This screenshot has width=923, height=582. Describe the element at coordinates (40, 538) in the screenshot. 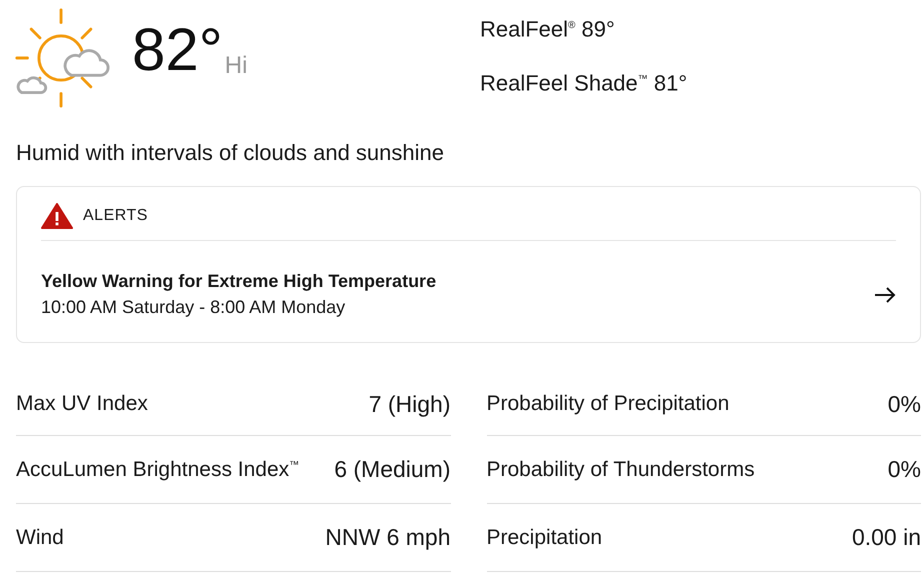

I see `detail-label: Wind` at that location.